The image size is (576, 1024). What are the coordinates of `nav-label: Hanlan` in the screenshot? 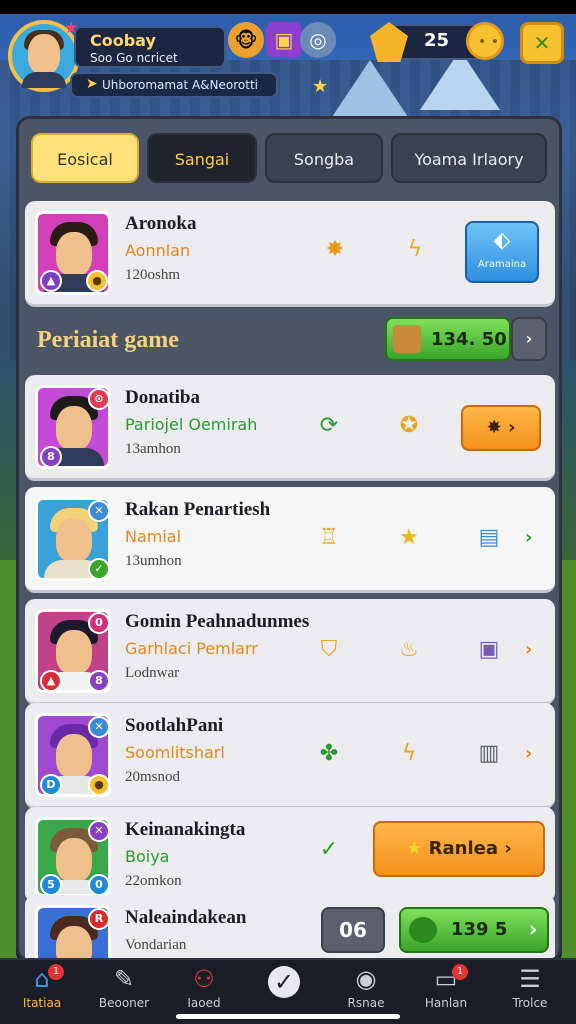 It's located at (446, 1003).